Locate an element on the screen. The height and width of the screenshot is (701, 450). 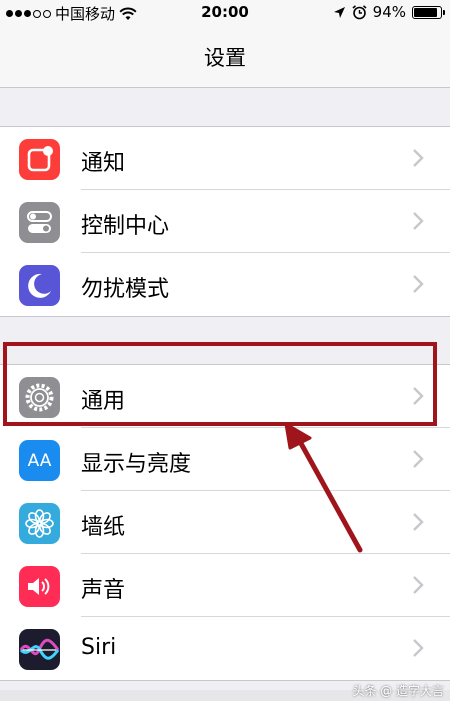
annotation-arrow is located at coordinates (323, 487).